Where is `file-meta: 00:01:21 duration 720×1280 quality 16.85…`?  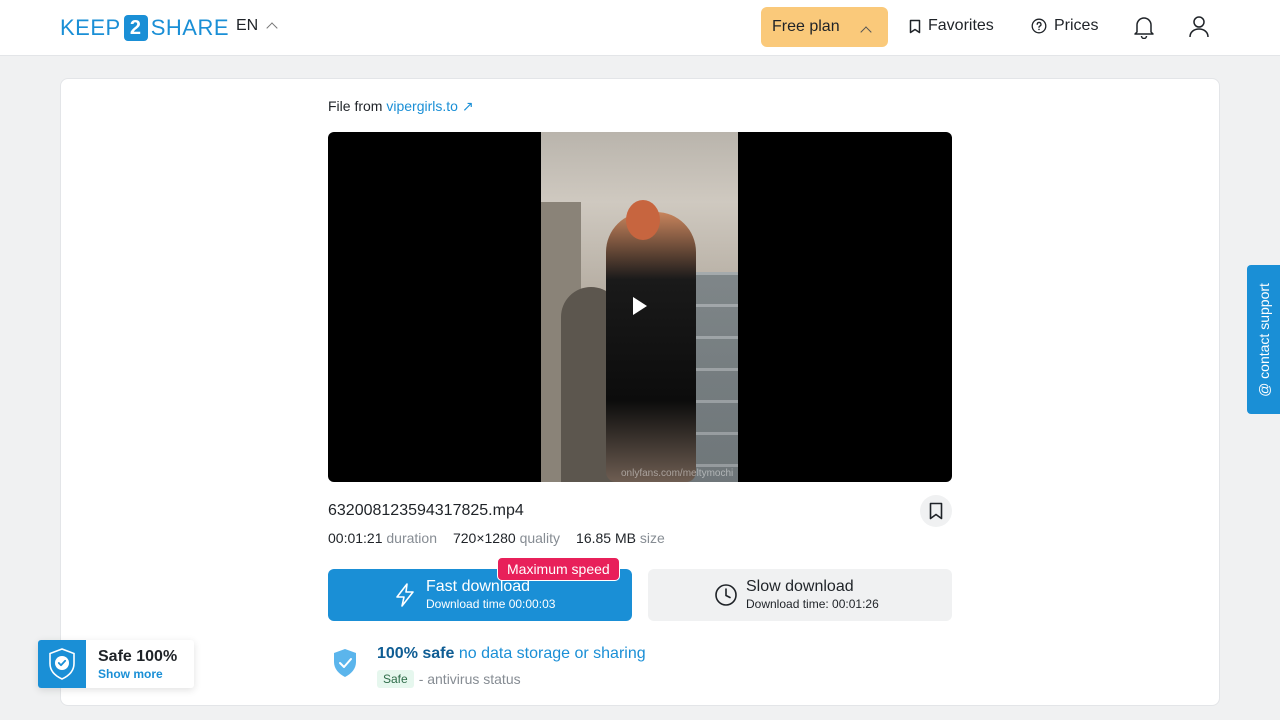
file-meta: 00:01:21 duration 720×1280 quality 16.85… is located at coordinates (496, 538).